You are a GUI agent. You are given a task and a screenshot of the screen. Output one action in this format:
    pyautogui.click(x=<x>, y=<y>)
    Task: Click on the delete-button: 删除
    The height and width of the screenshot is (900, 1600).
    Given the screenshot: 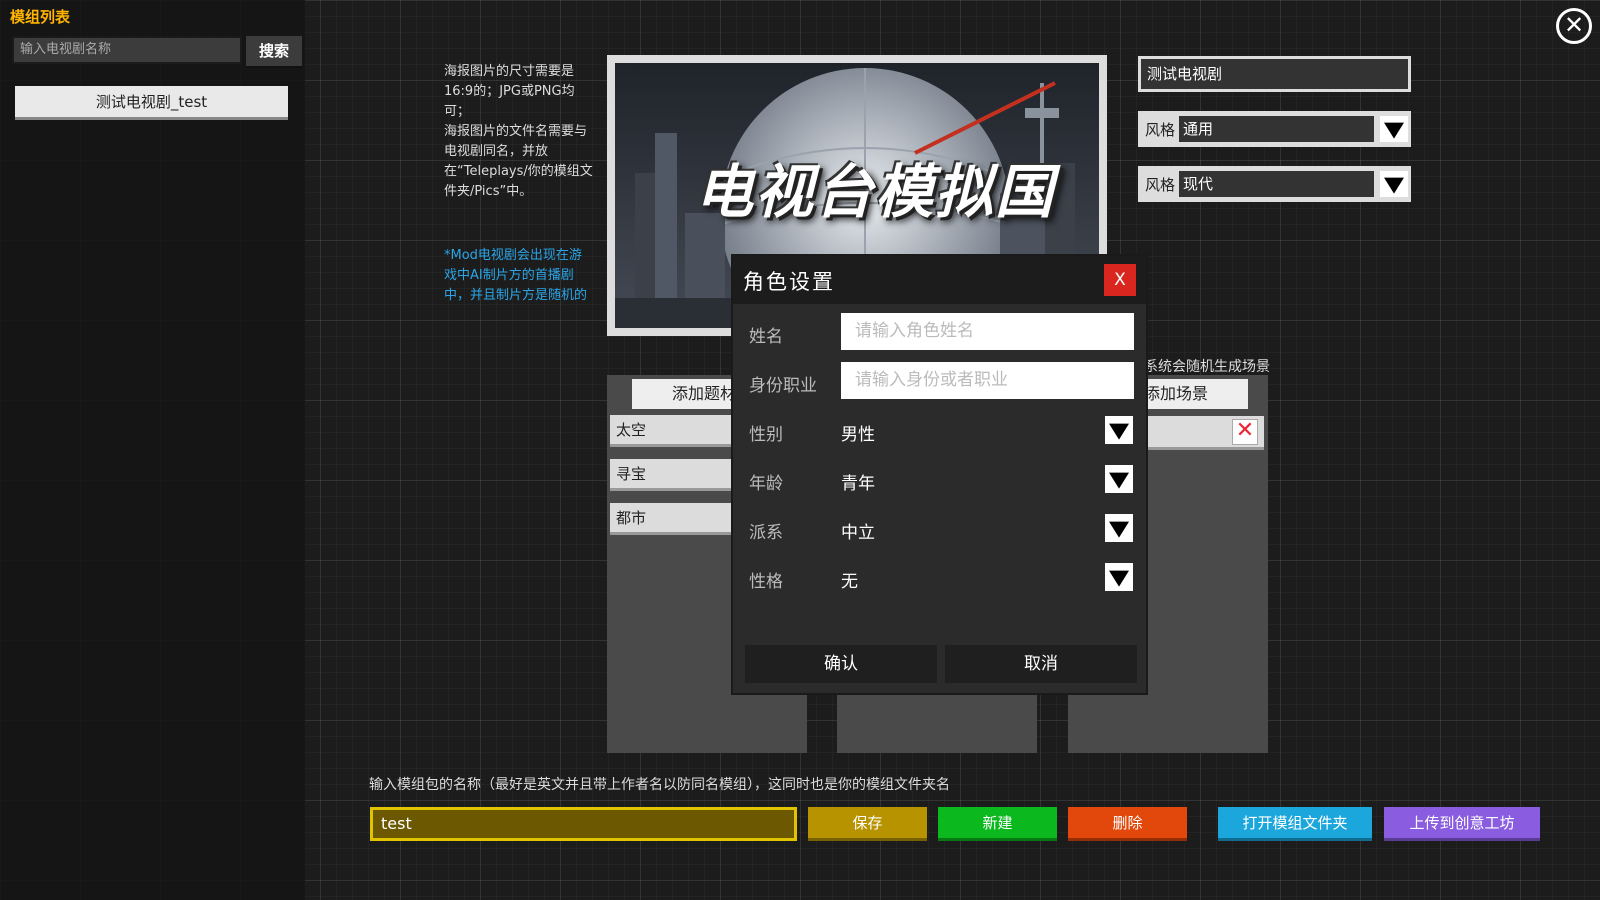 What is the action you would take?
    pyautogui.click(x=1127, y=824)
    